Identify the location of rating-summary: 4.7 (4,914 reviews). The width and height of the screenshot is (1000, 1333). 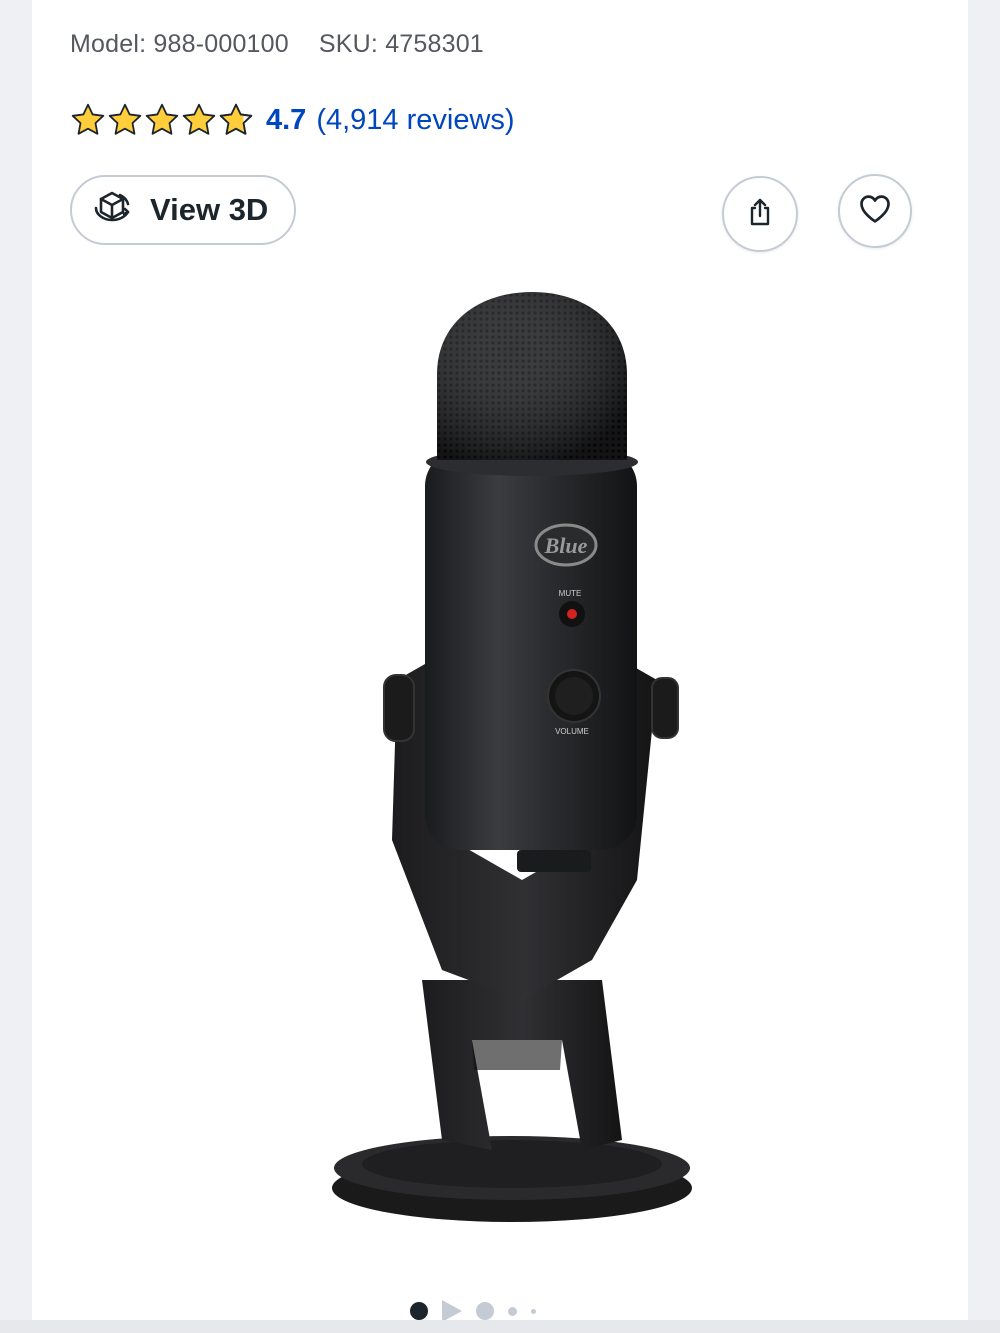
(292, 120).